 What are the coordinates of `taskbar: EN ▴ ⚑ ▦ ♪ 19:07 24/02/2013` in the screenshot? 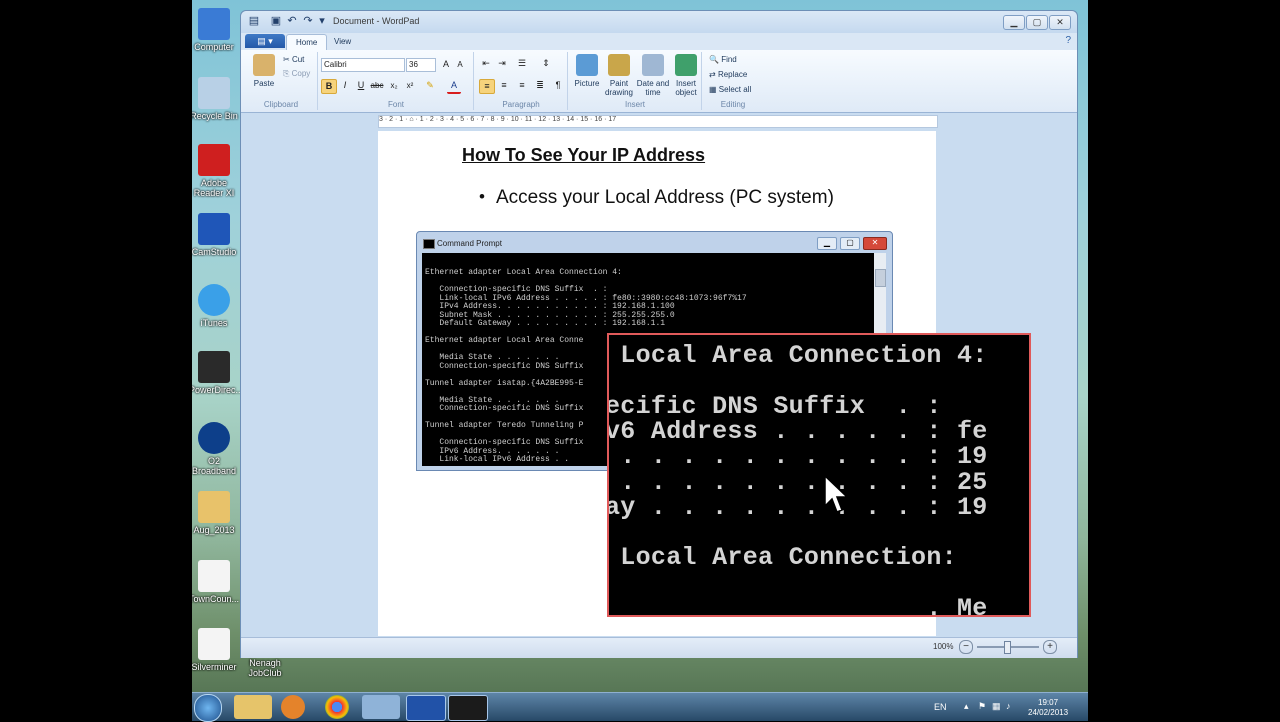 It's located at (640, 707).